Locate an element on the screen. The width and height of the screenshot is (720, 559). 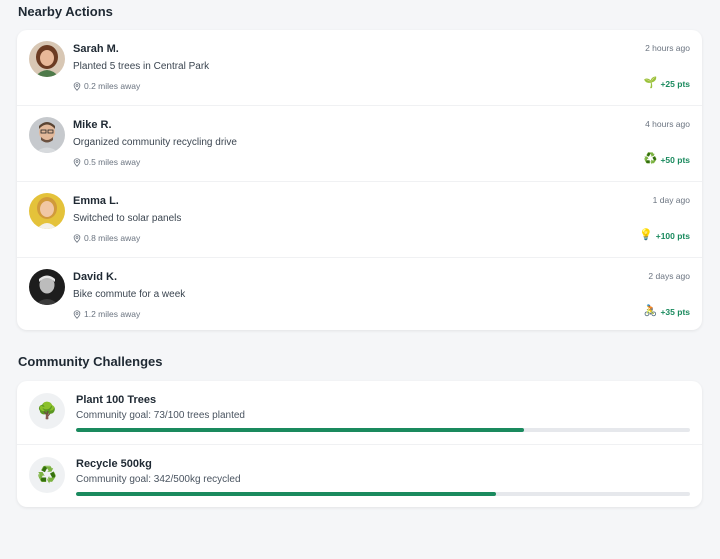
points-text: +35 pts is located at coordinates (675, 311).